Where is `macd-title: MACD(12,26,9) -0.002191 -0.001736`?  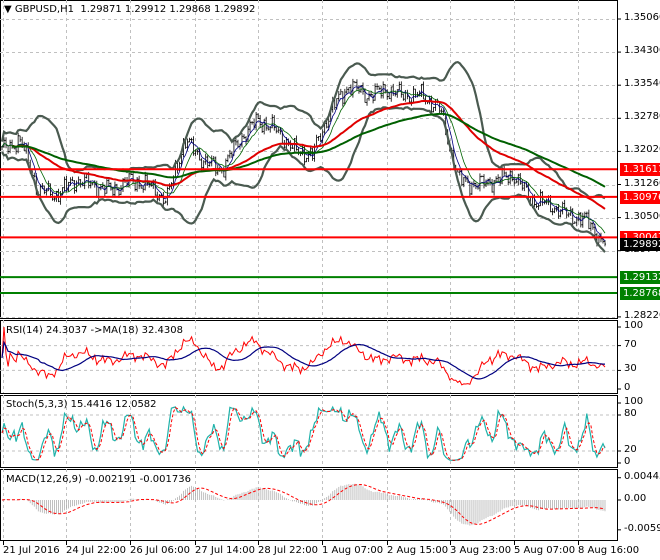
macd-title: MACD(12,26,9) -0.002191 -0.001736 is located at coordinates (98, 479).